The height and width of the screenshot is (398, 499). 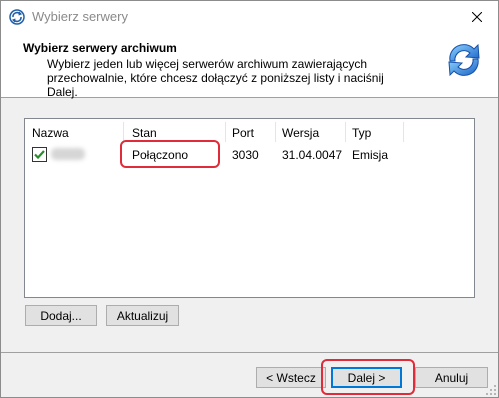 I want to click on column-header-name: Nazwa, so click(x=50, y=133).